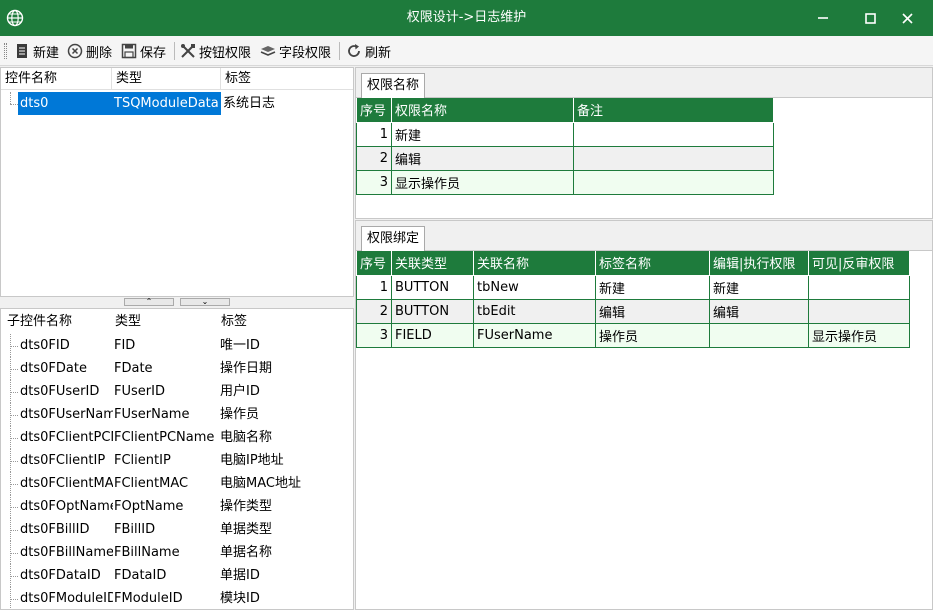 The height and width of the screenshot is (610, 933). What do you see at coordinates (246, 552) in the screenshot?
I see `child-cell-label: 单据名称` at bounding box center [246, 552].